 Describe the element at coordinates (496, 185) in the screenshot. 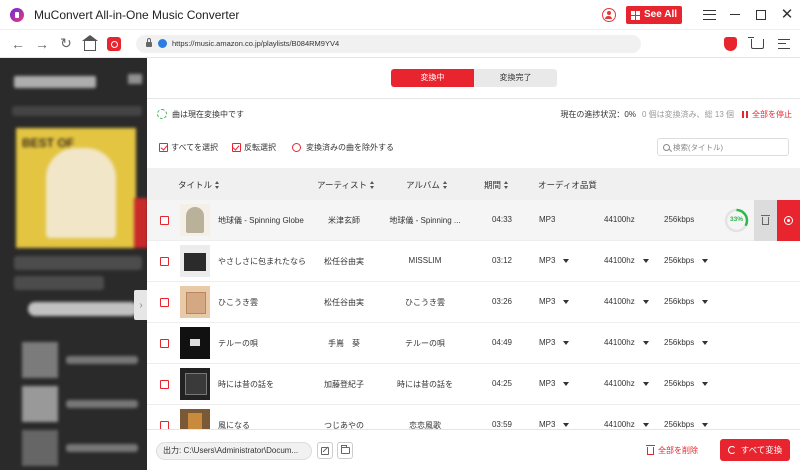

I see `column-duration: 期間` at that location.